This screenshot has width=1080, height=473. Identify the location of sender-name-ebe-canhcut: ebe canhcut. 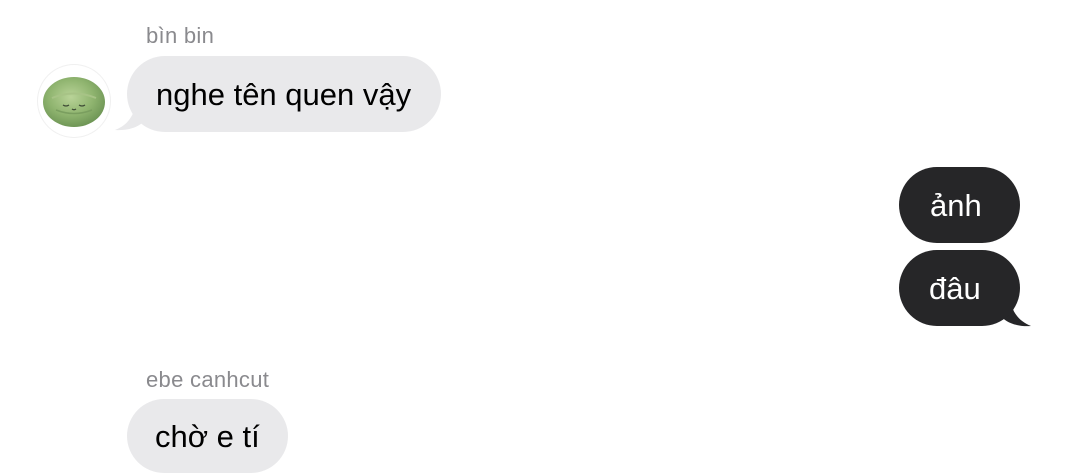
(208, 379).